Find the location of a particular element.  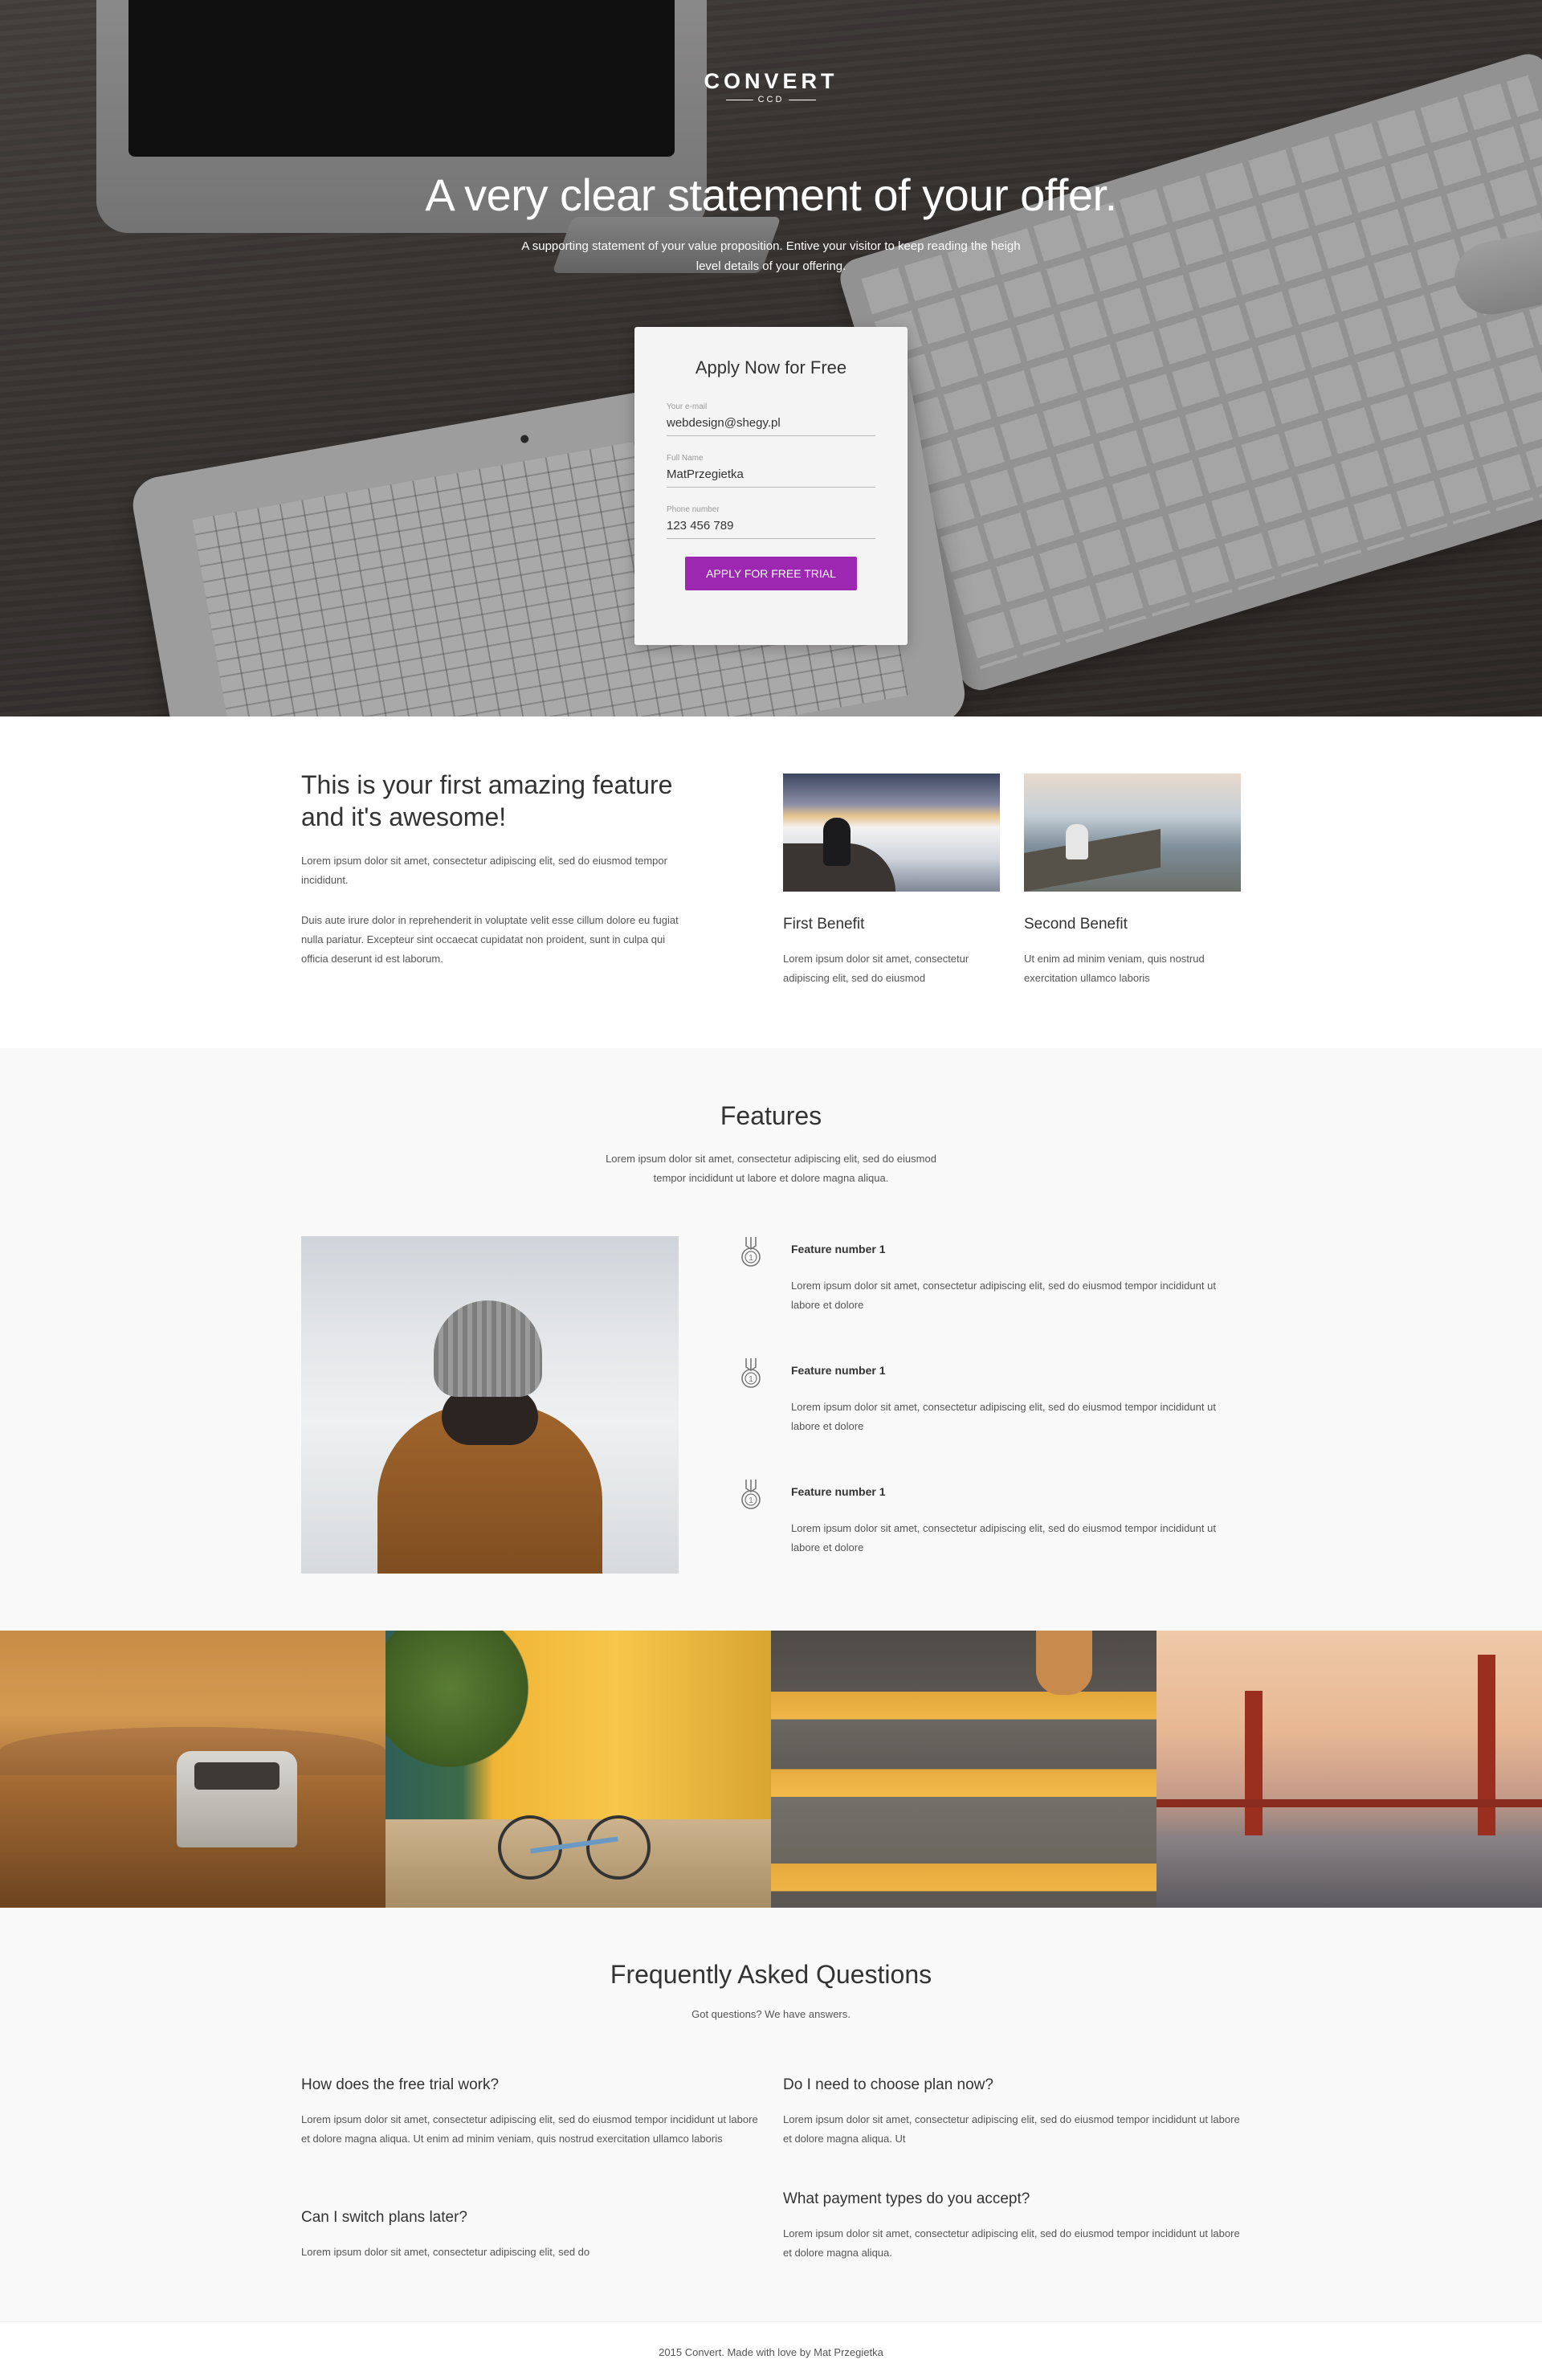

gallery-image-bridge is located at coordinates (1349, 1769).